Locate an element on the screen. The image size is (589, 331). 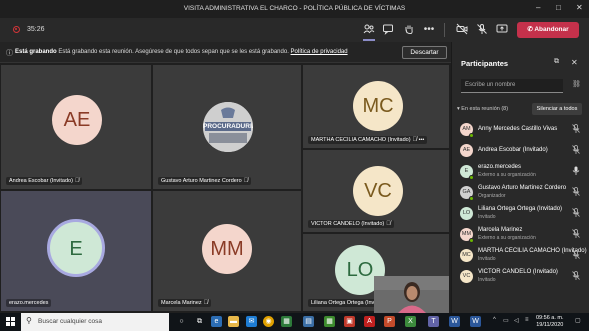
network-icon: ▭ is located at coordinates (506, 320).